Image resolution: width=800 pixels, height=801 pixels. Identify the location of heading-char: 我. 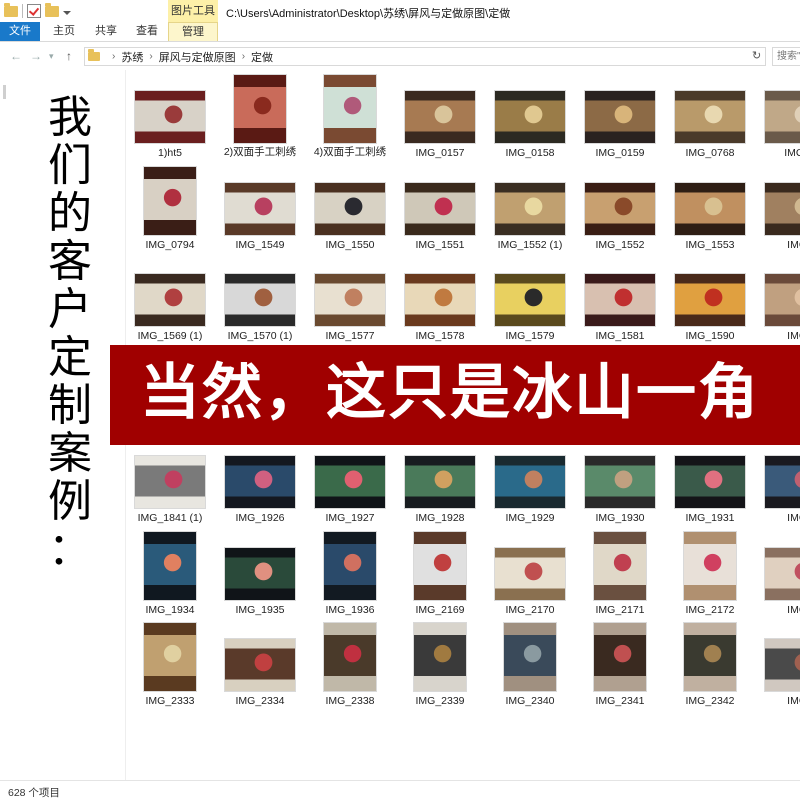
(70, 117).